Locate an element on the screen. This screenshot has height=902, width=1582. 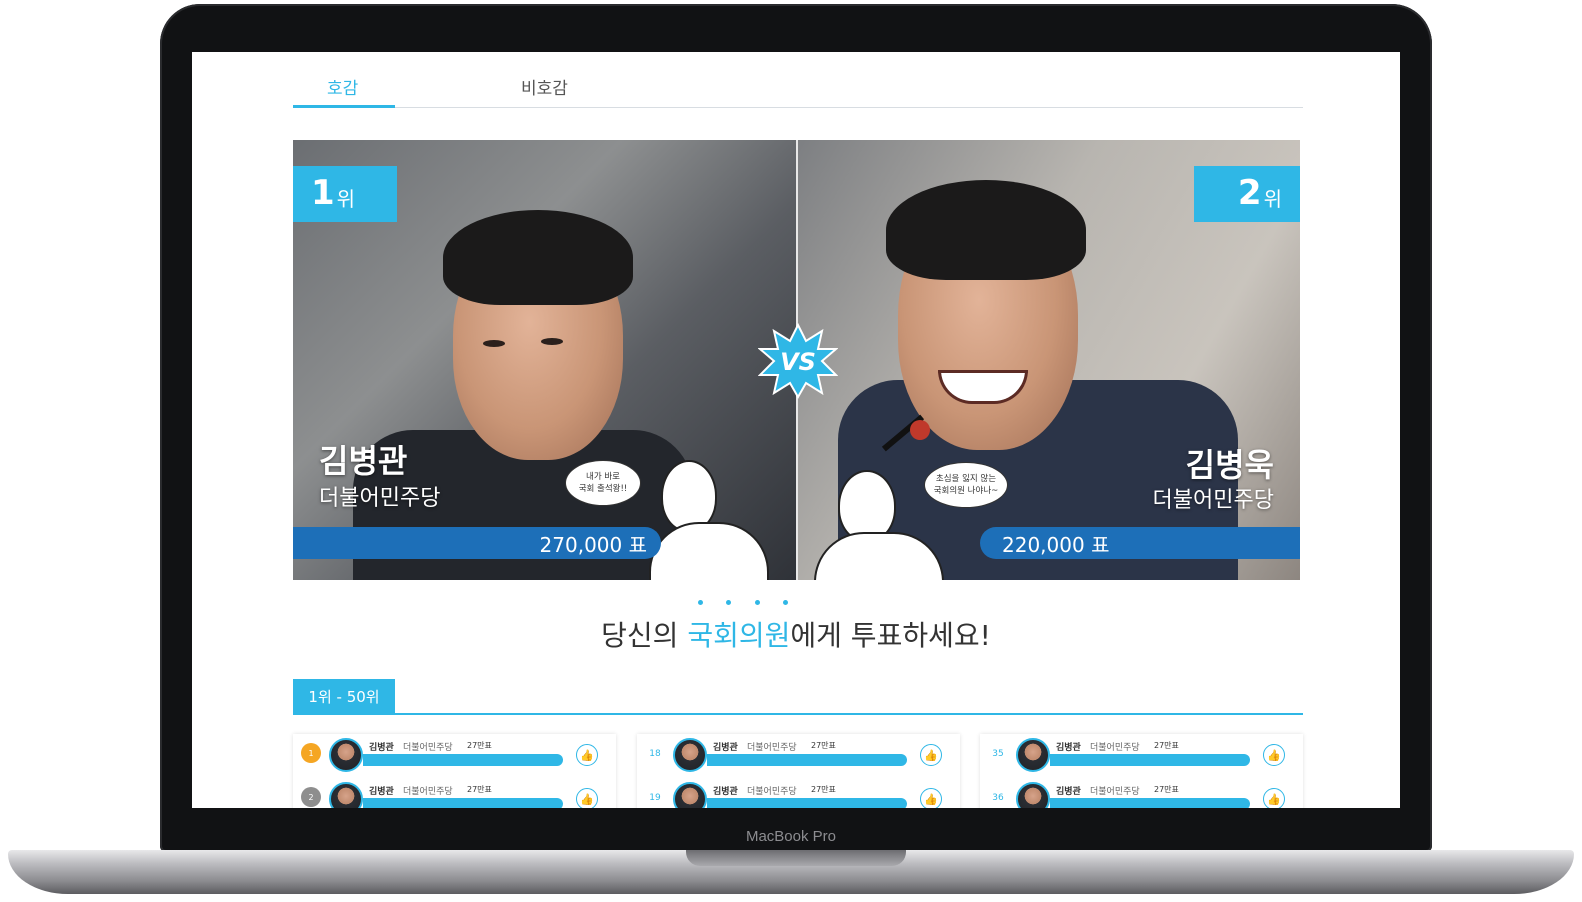
range-tab-bar: 1위 - 50위 is located at coordinates (798, 697).